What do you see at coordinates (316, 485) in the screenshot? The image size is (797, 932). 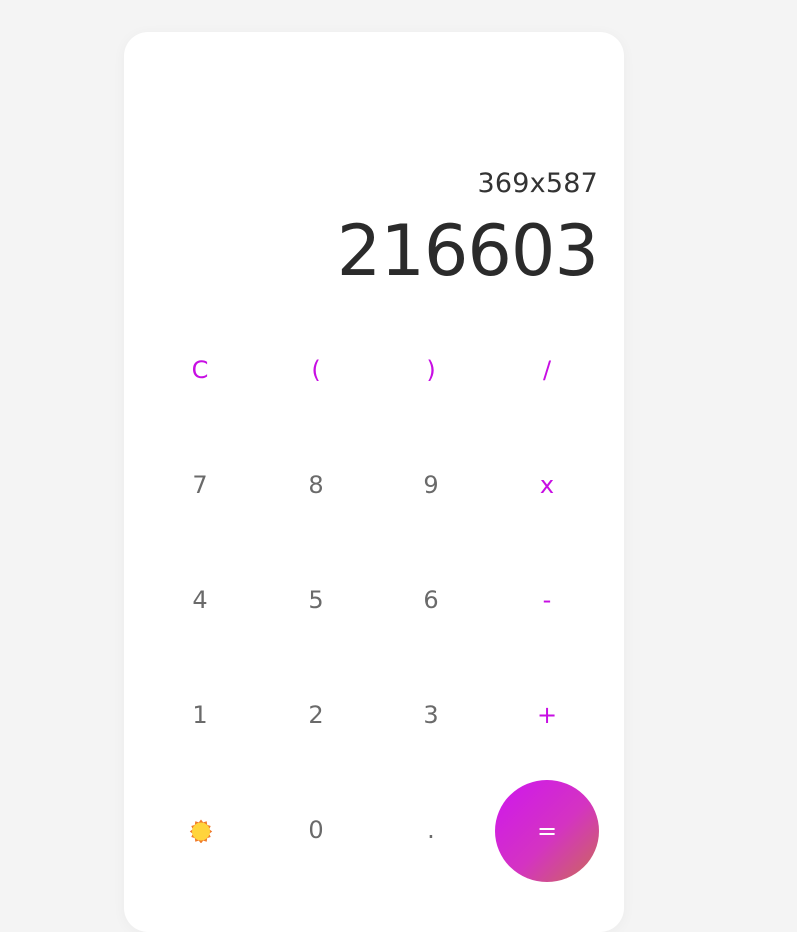 I see `eight-button: 8` at bounding box center [316, 485].